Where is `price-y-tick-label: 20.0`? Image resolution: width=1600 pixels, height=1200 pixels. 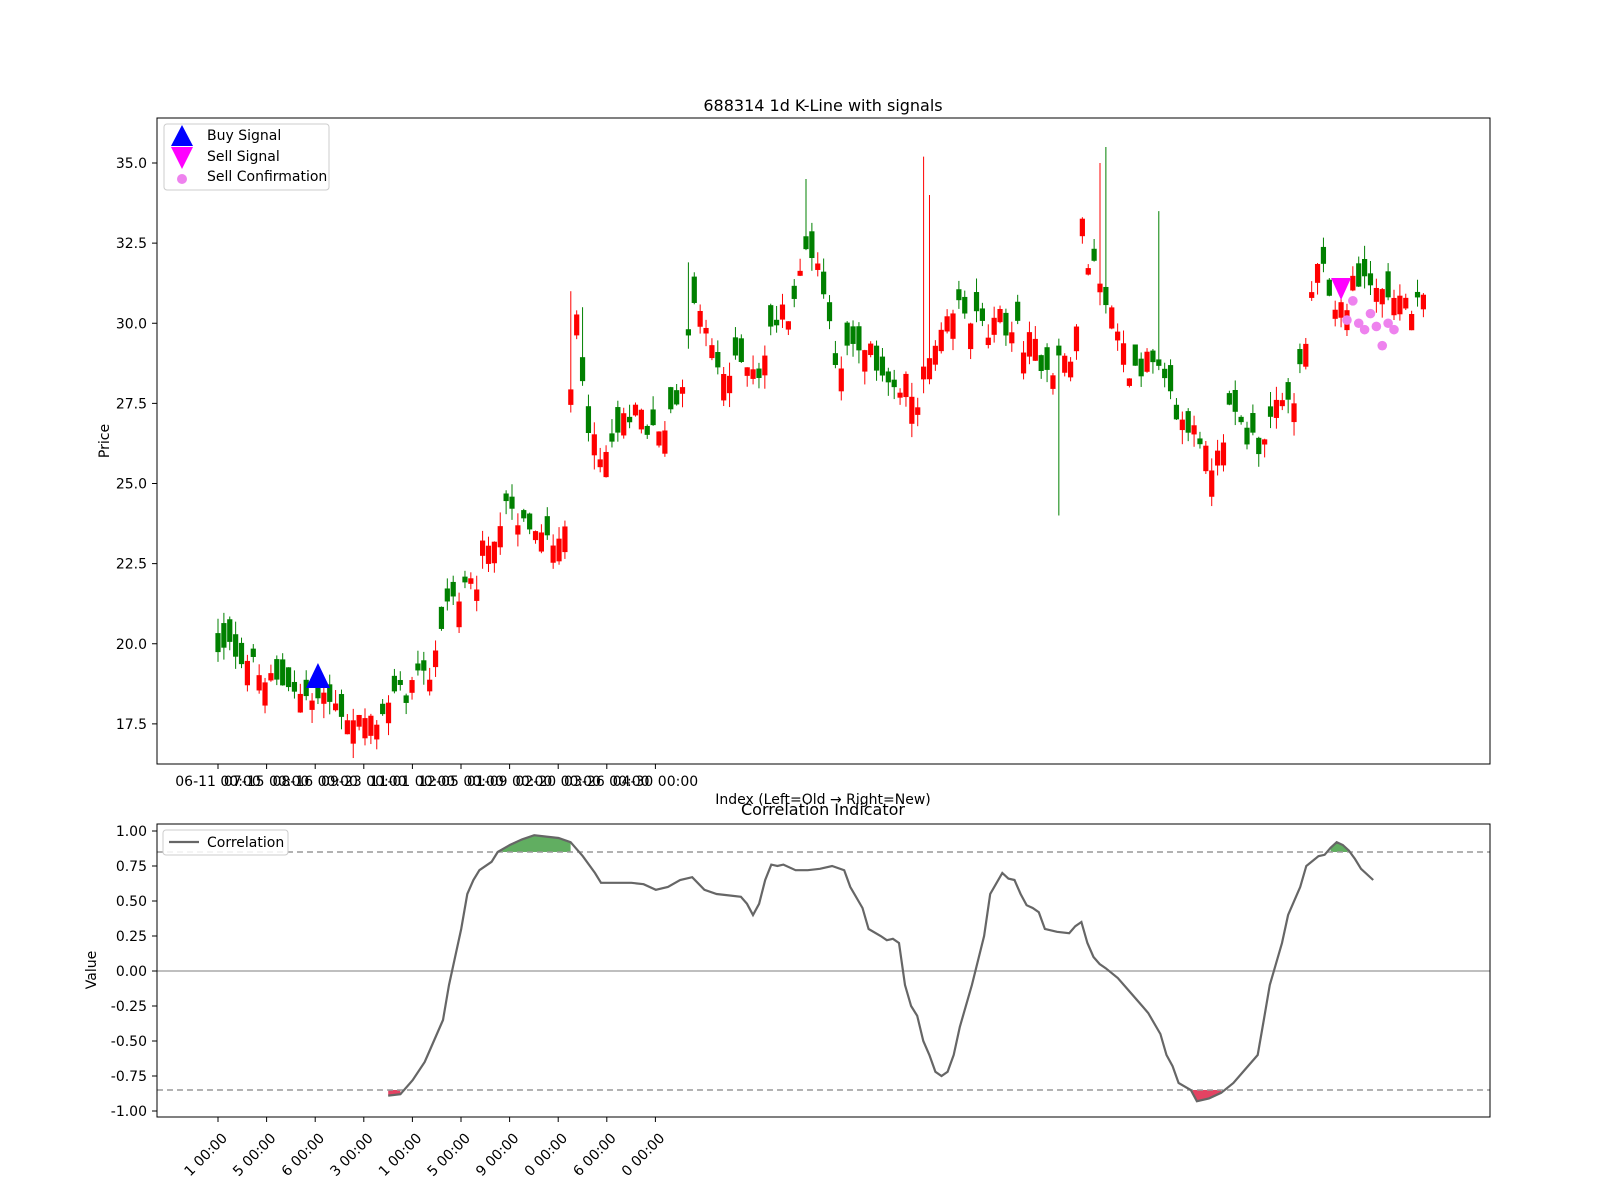 price-y-tick-label: 20.0 is located at coordinates (131, 645).